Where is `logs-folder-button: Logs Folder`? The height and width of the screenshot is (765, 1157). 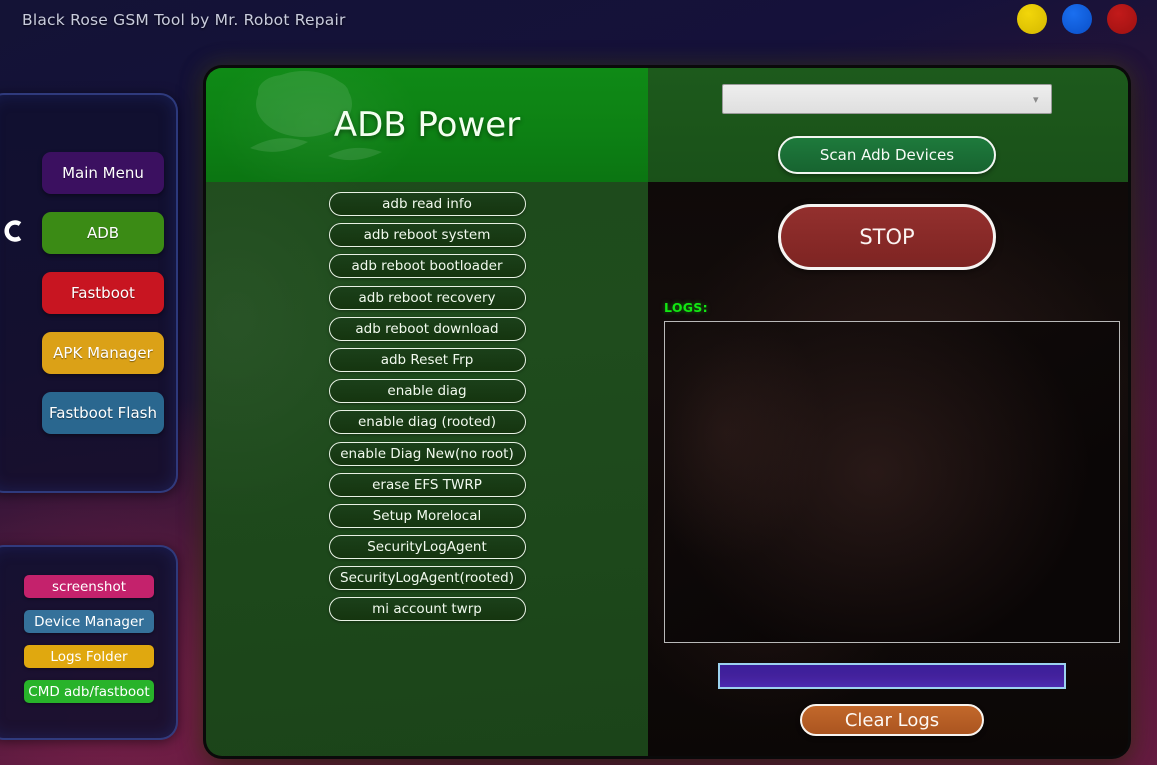 logs-folder-button: Logs Folder is located at coordinates (89, 656).